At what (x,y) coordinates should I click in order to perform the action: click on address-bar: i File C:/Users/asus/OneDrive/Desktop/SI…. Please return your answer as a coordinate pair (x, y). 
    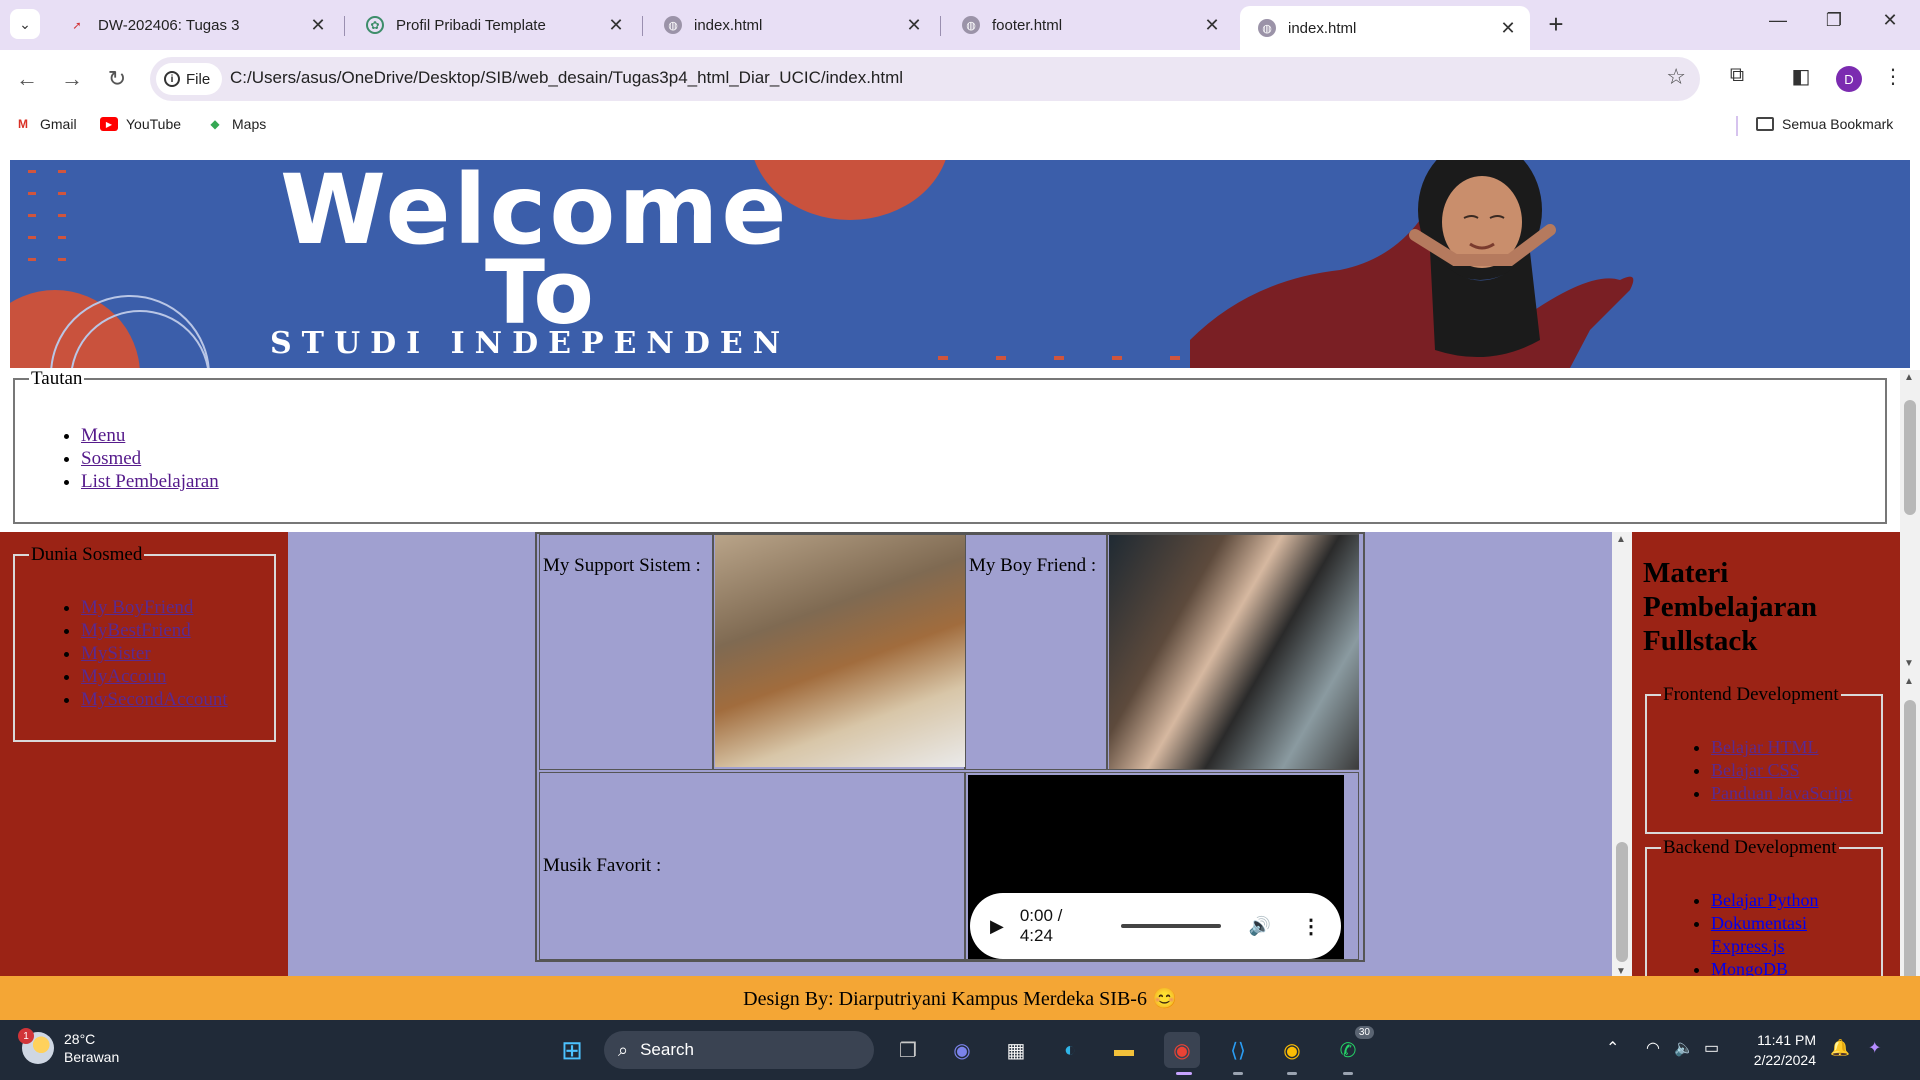
    Looking at the image, I should click on (925, 79).